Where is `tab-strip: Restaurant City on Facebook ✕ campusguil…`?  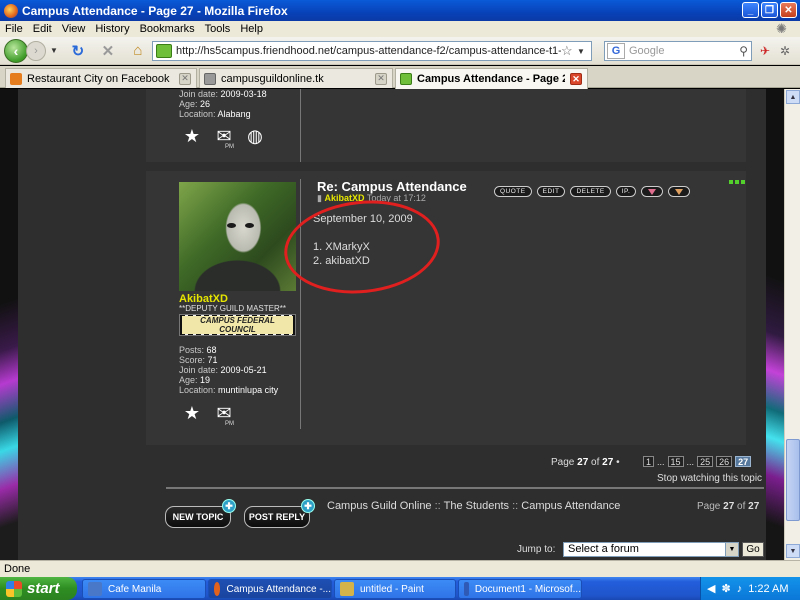 tab-strip: Restaurant City on Facebook ✕ campusguil… is located at coordinates (400, 77).